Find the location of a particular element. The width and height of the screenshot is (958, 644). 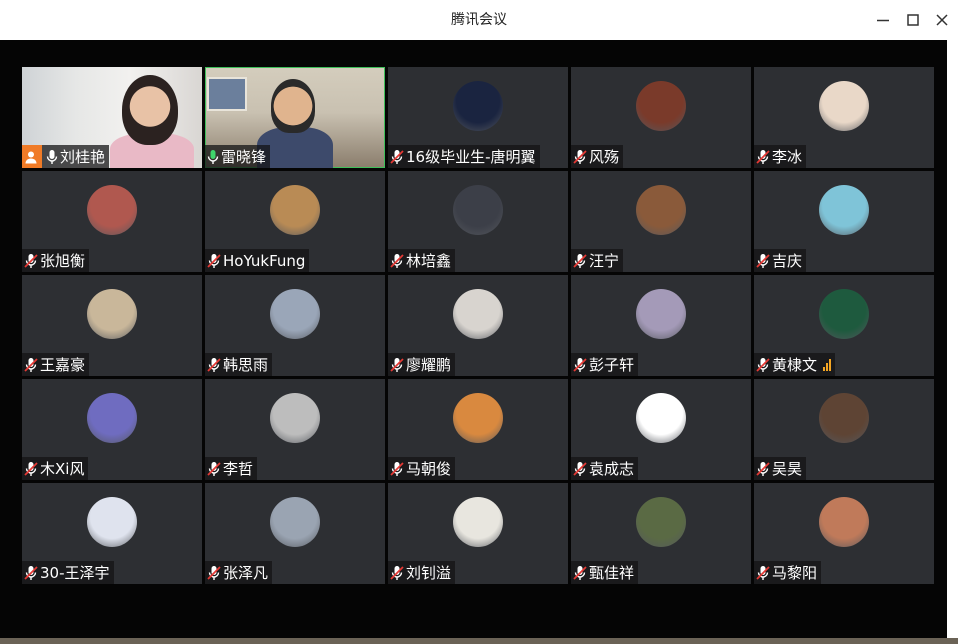

name-tag: 汪宁 is located at coordinates (597, 260).